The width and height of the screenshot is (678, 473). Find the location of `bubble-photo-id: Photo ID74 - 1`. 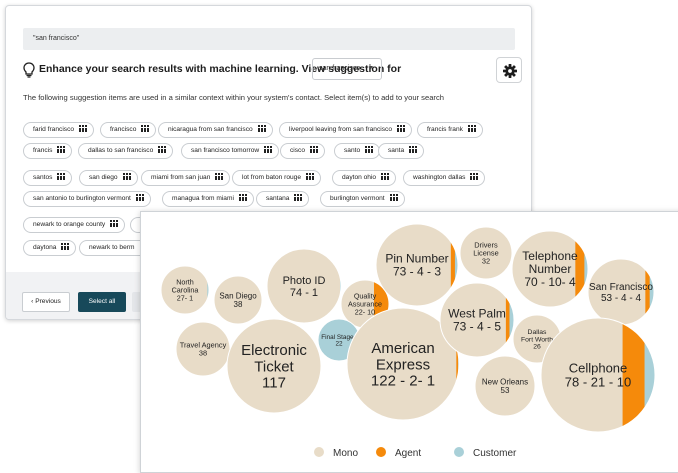

bubble-photo-id: Photo ID74 - 1 is located at coordinates (304, 286).